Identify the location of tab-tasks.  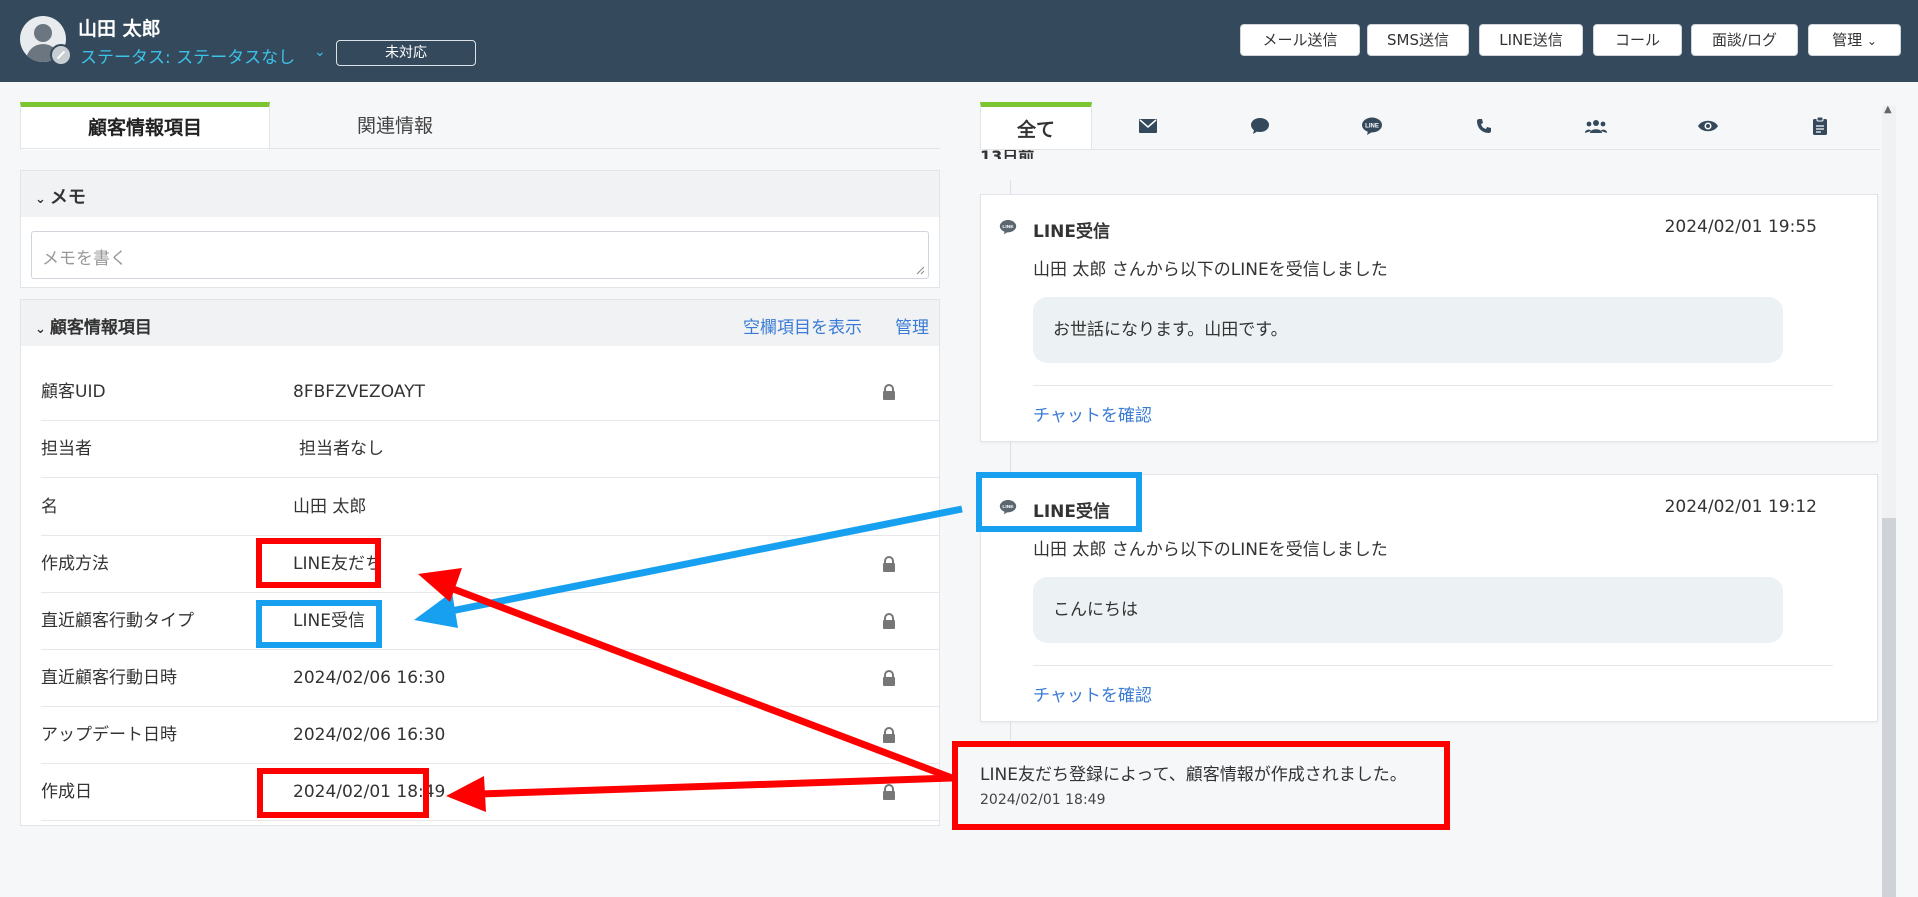
(1820, 126).